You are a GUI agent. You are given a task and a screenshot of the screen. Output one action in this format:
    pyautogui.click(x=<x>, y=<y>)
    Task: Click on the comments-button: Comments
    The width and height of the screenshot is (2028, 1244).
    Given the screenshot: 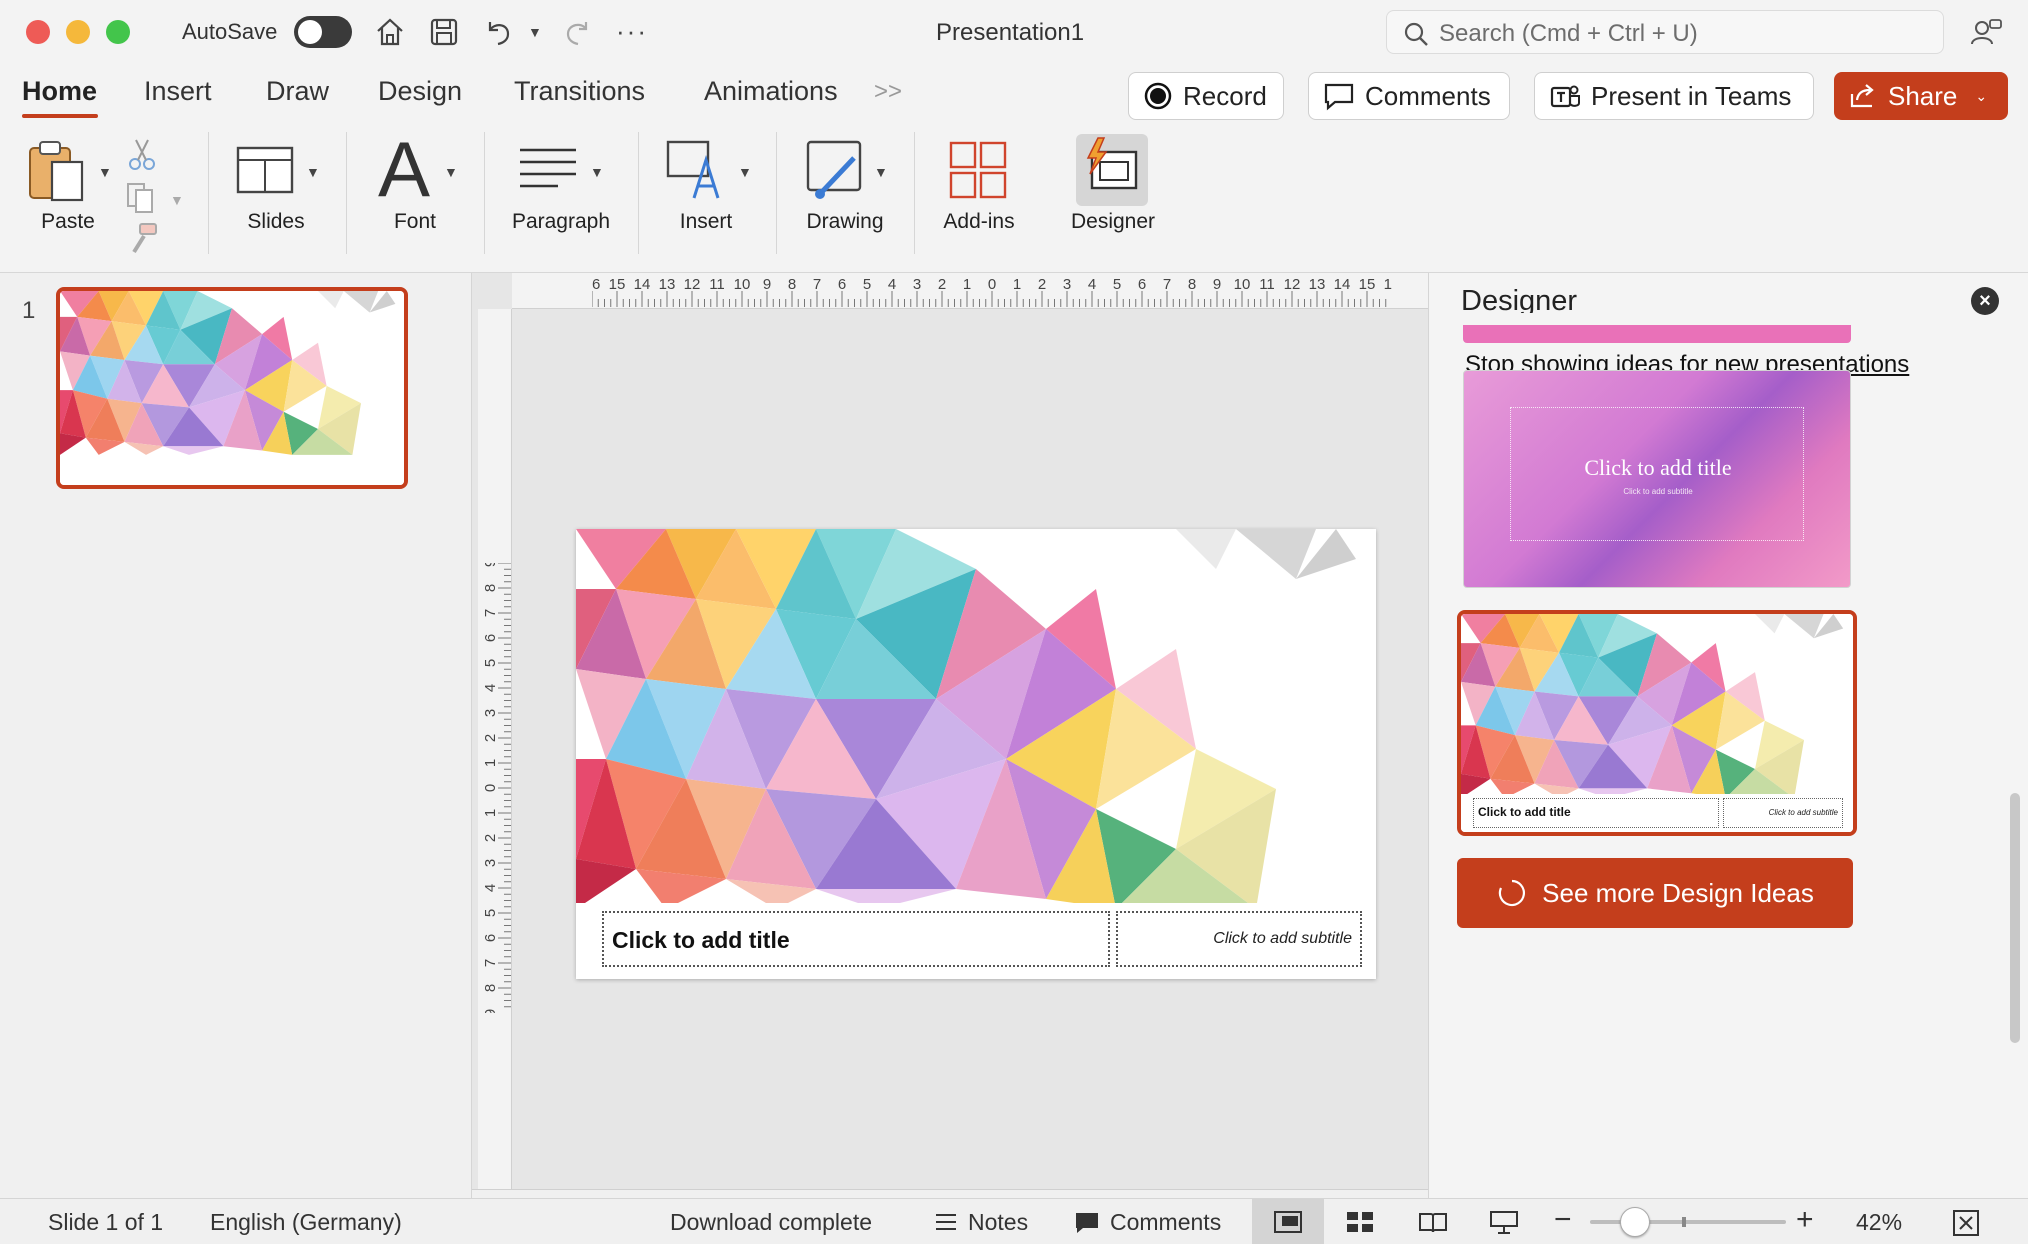 What is the action you would take?
    pyautogui.click(x=1409, y=96)
    